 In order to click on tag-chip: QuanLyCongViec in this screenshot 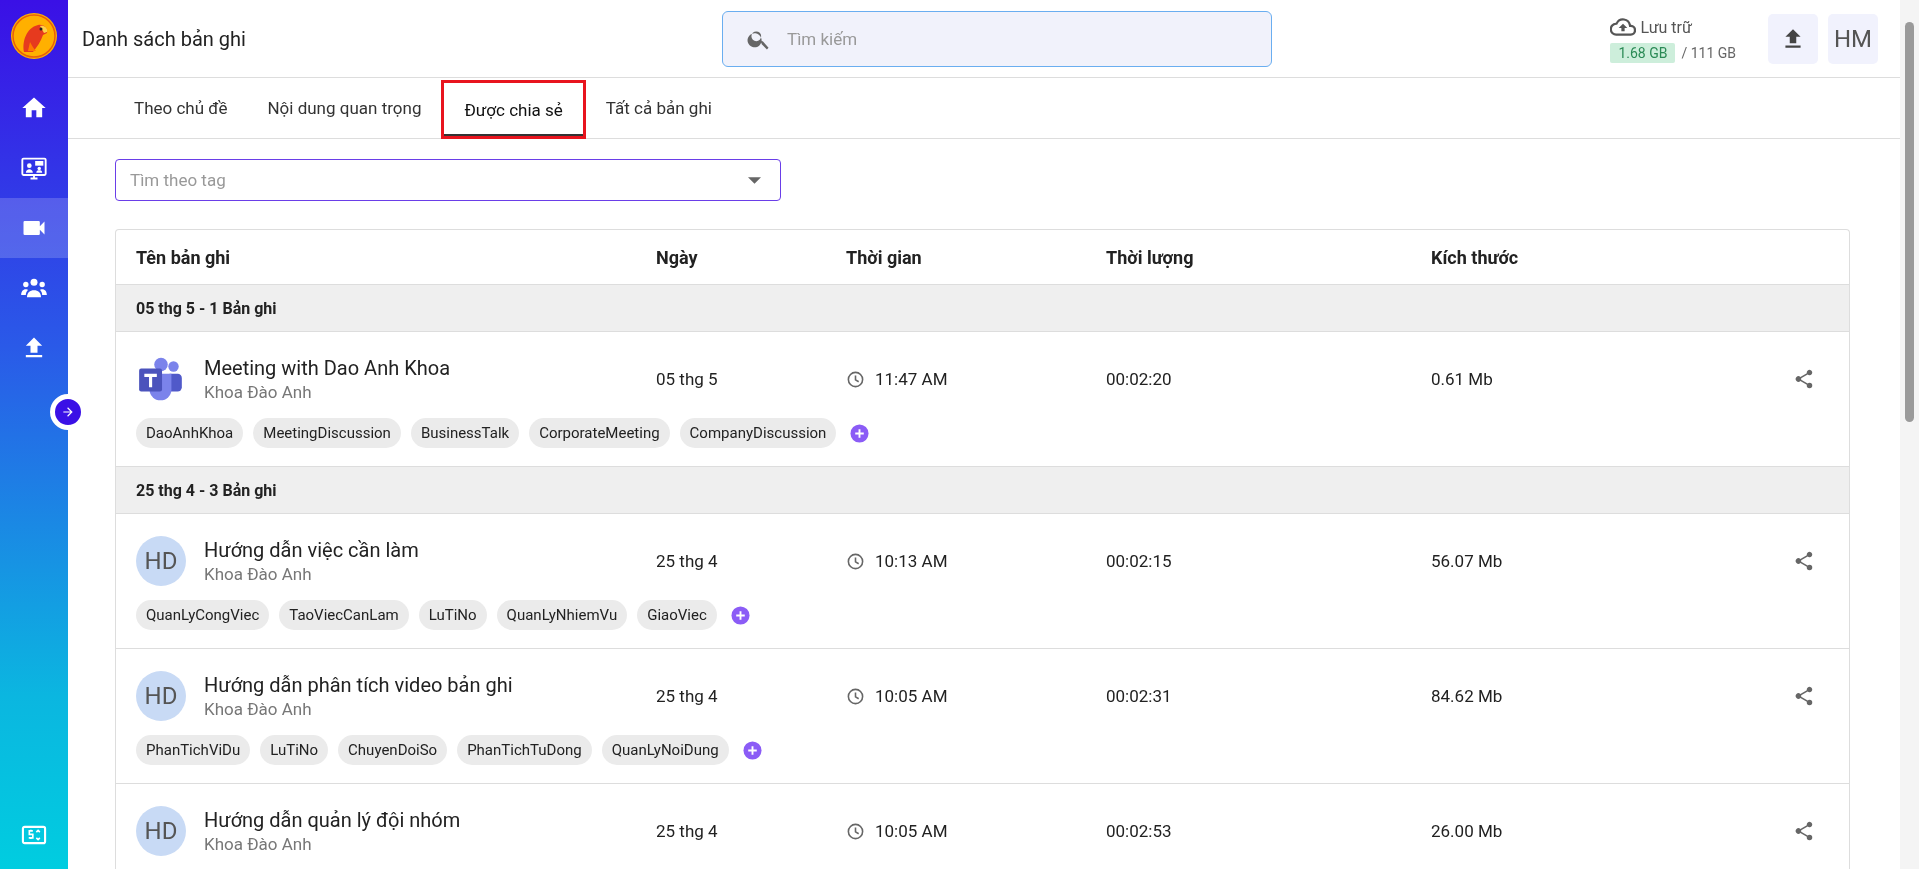, I will do `click(203, 615)`.